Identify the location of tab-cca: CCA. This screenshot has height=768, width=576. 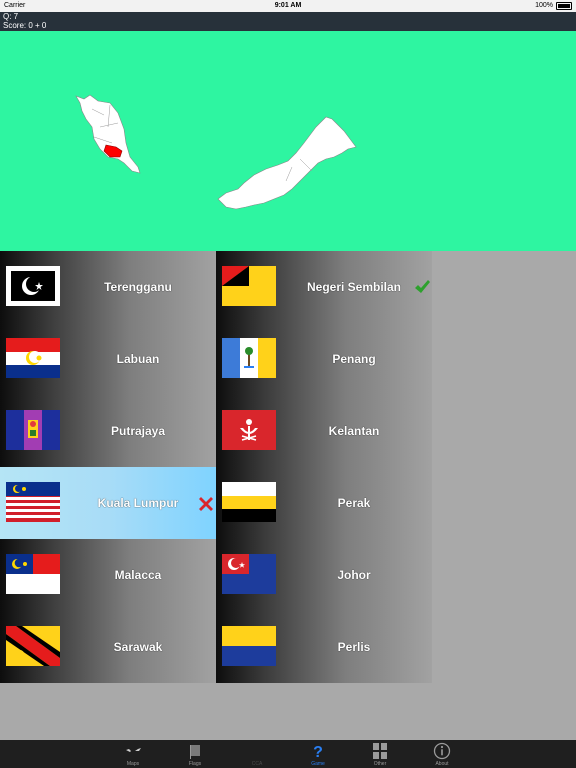
(257, 754).